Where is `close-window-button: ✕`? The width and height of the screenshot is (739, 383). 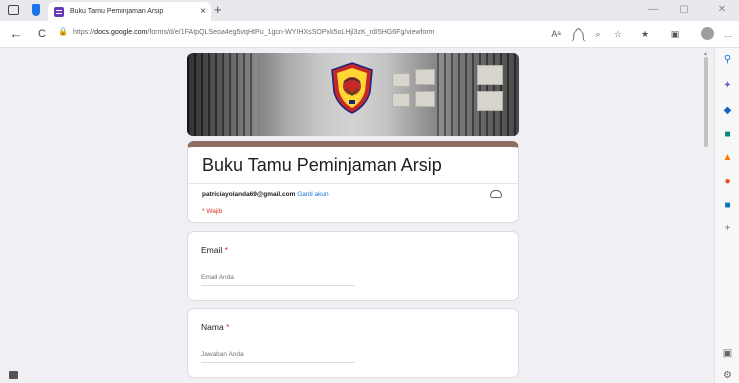 close-window-button: ✕ is located at coordinates (722, 10).